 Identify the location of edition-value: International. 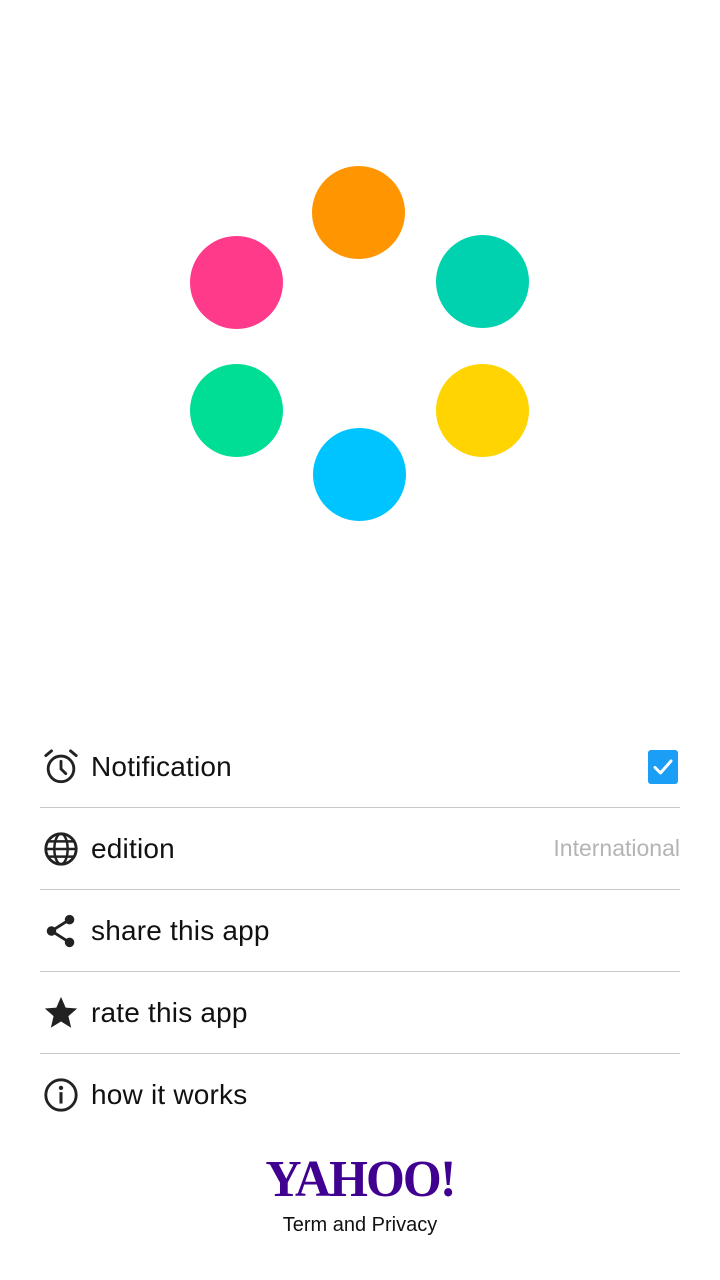
(616, 848).